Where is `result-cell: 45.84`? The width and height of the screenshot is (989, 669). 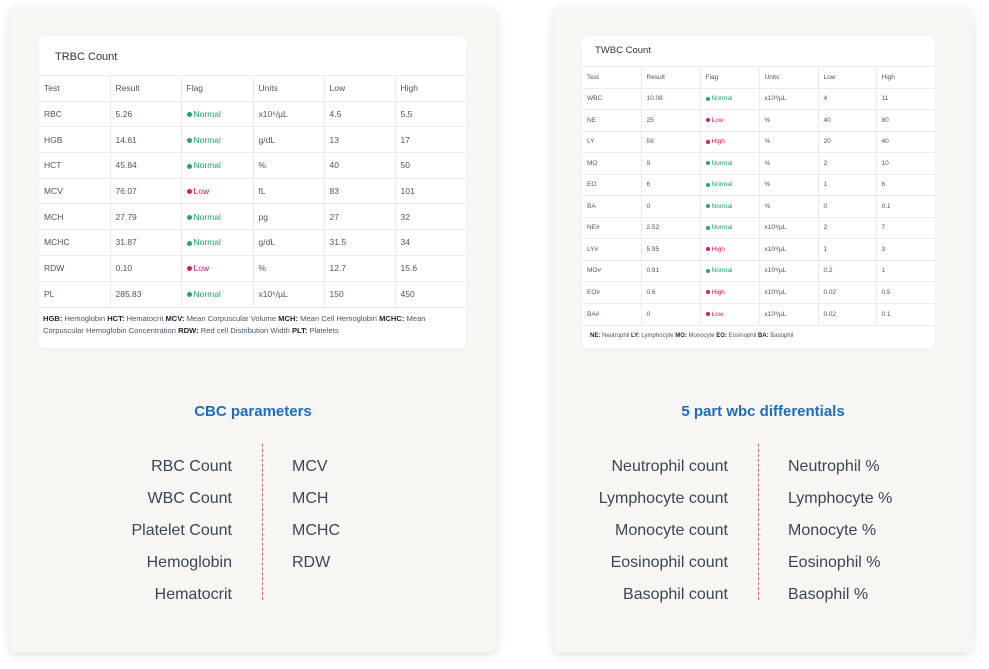
result-cell: 45.84 is located at coordinates (146, 165).